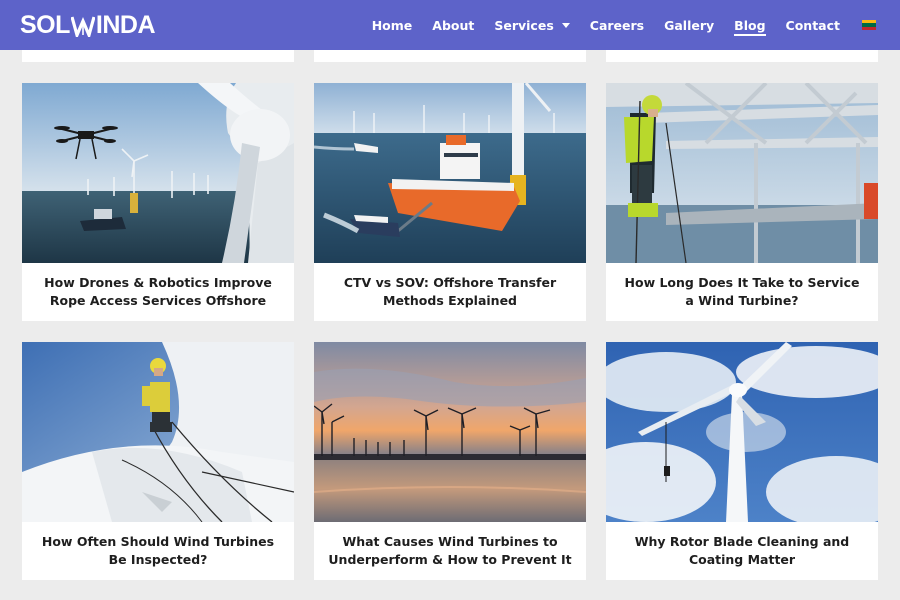 The height and width of the screenshot is (600, 900). What do you see at coordinates (158, 173) in the screenshot?
I see `drone-over-offshore-wind-farm-photo` at bounding box center [158, 173].